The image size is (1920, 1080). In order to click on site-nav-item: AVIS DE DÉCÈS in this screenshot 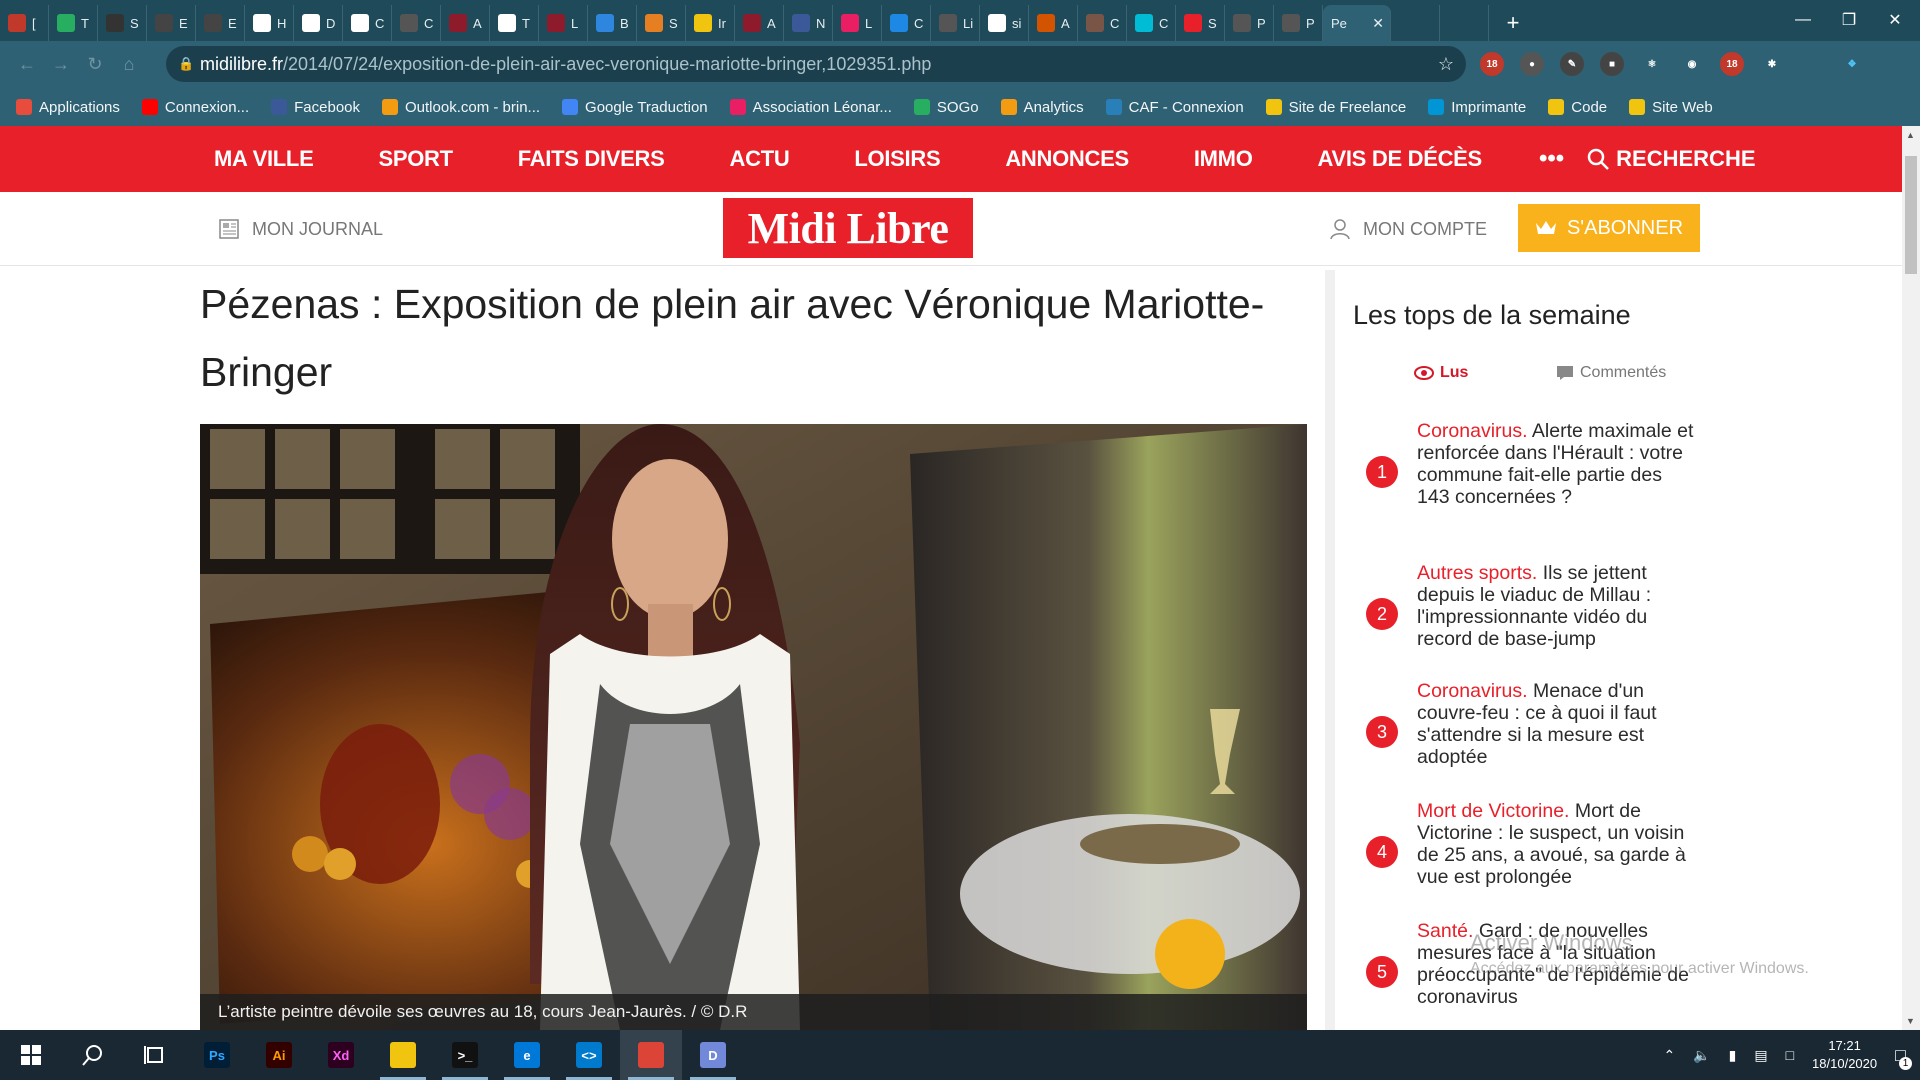, I will do `click(1400, 159)`.